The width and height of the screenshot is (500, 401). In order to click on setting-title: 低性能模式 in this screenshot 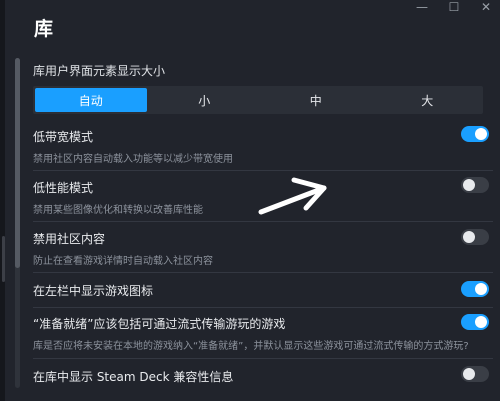, I will do `click(63, 188)`.